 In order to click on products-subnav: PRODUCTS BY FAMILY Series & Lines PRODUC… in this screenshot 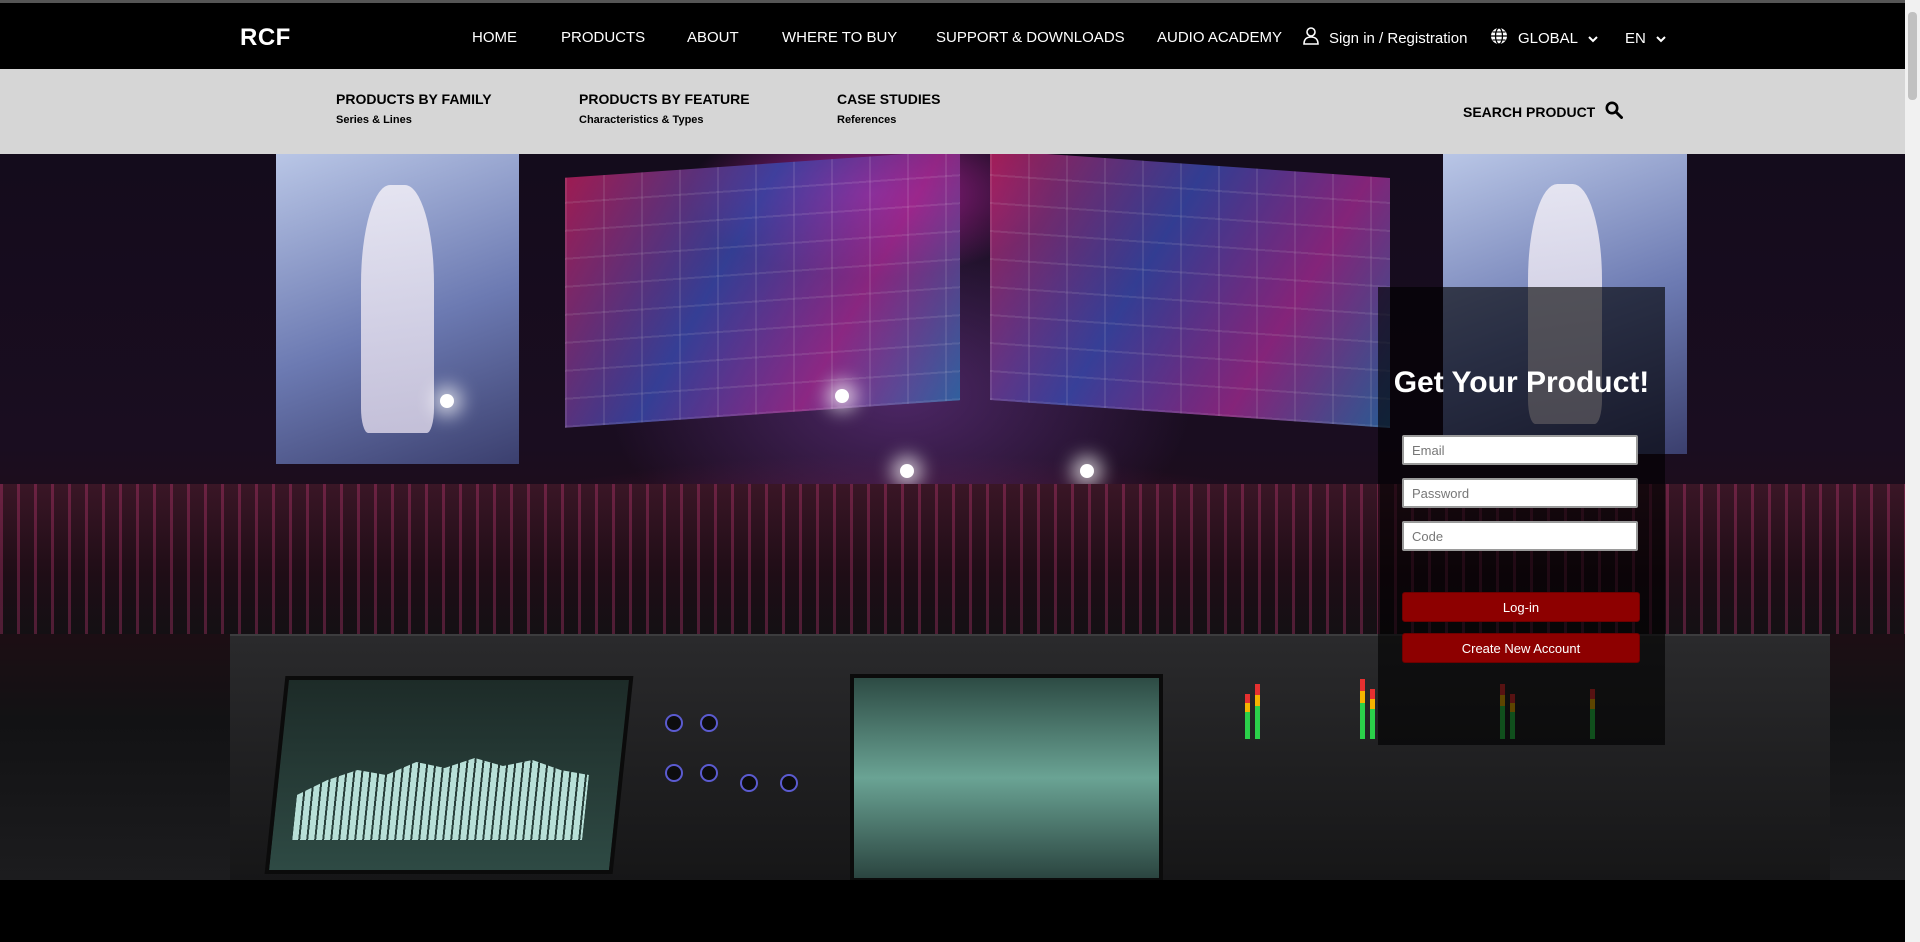, I will do `click(952, 111)`.